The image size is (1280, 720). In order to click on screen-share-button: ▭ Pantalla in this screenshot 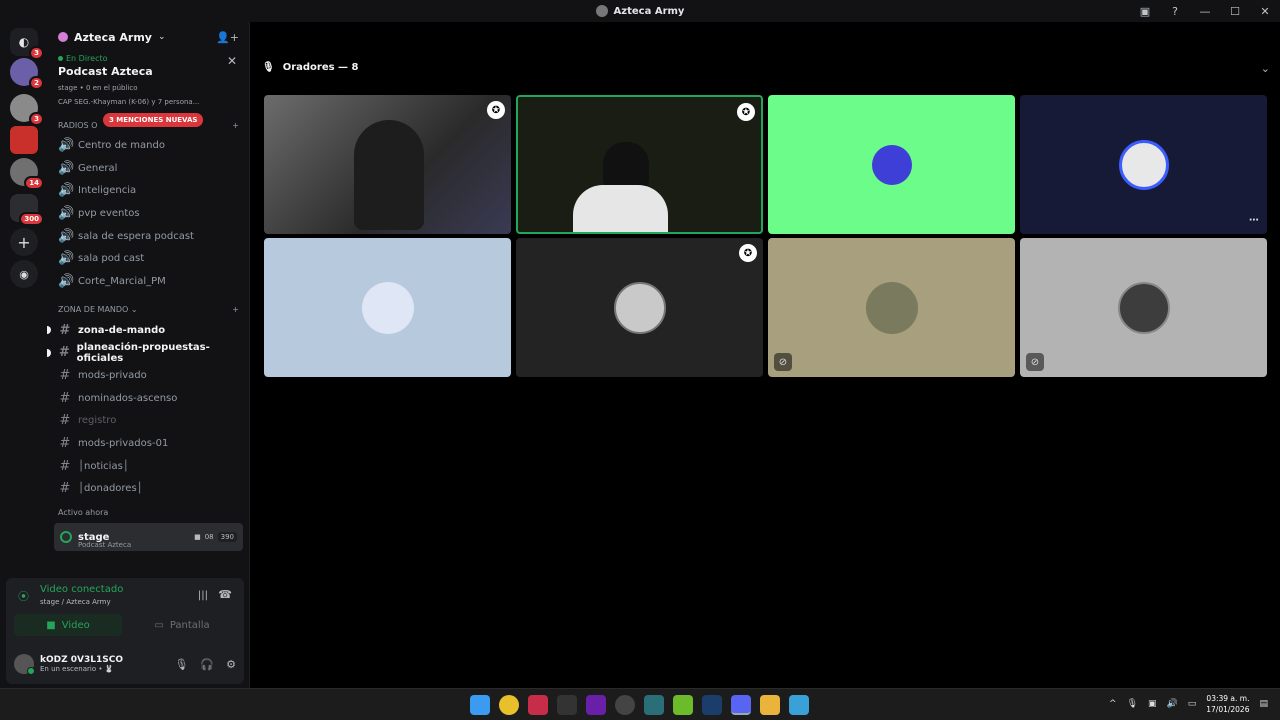, I will do `click(182, 625)`.